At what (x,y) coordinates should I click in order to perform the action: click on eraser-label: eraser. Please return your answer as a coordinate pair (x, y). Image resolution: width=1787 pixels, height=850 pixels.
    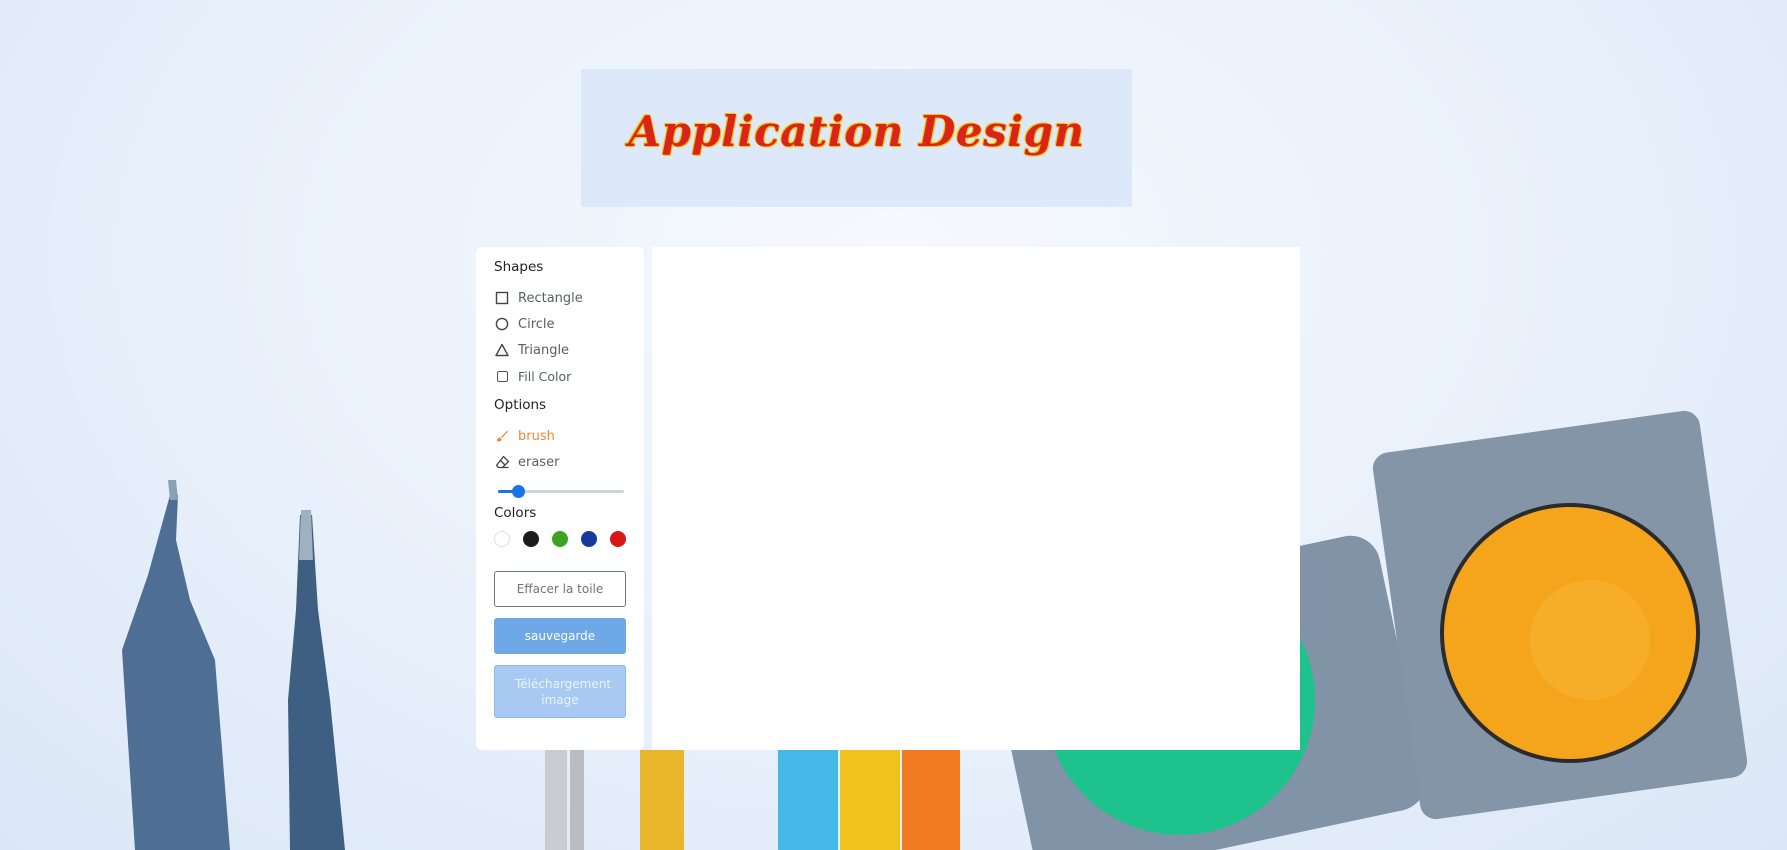
    Looking at the image, I should click on (539, 462).